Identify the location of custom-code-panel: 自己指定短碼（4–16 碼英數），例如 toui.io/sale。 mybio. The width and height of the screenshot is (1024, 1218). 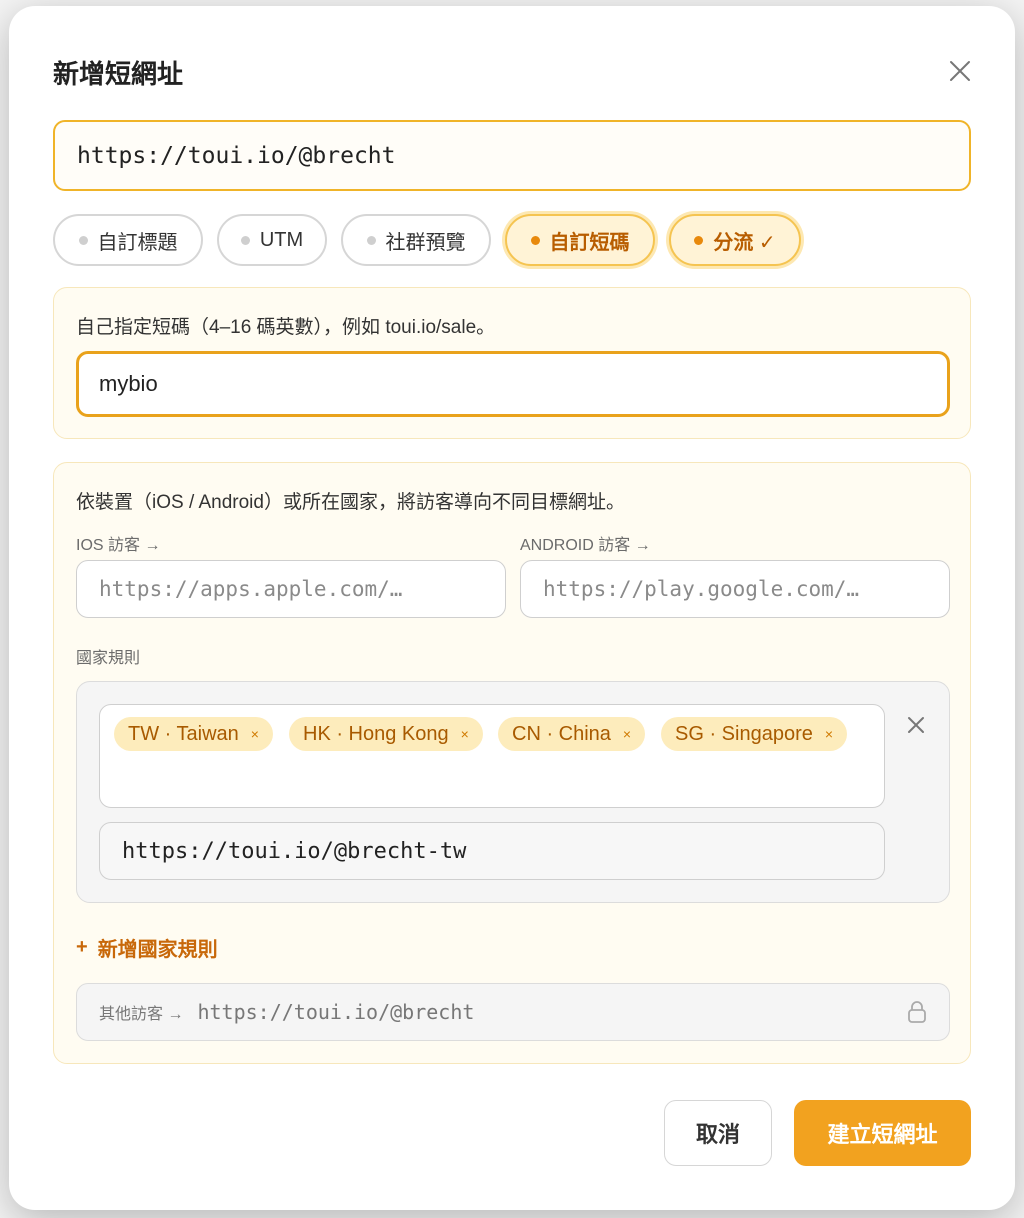
(512, 363).